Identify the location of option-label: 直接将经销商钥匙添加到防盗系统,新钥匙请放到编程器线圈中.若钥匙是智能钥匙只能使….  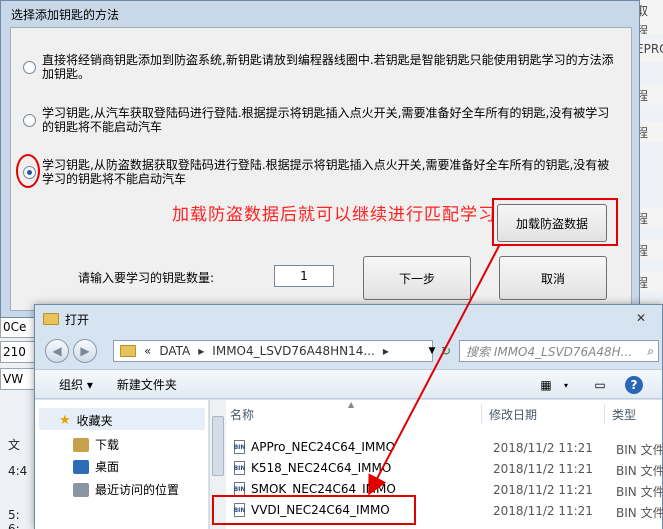
(328, 67).